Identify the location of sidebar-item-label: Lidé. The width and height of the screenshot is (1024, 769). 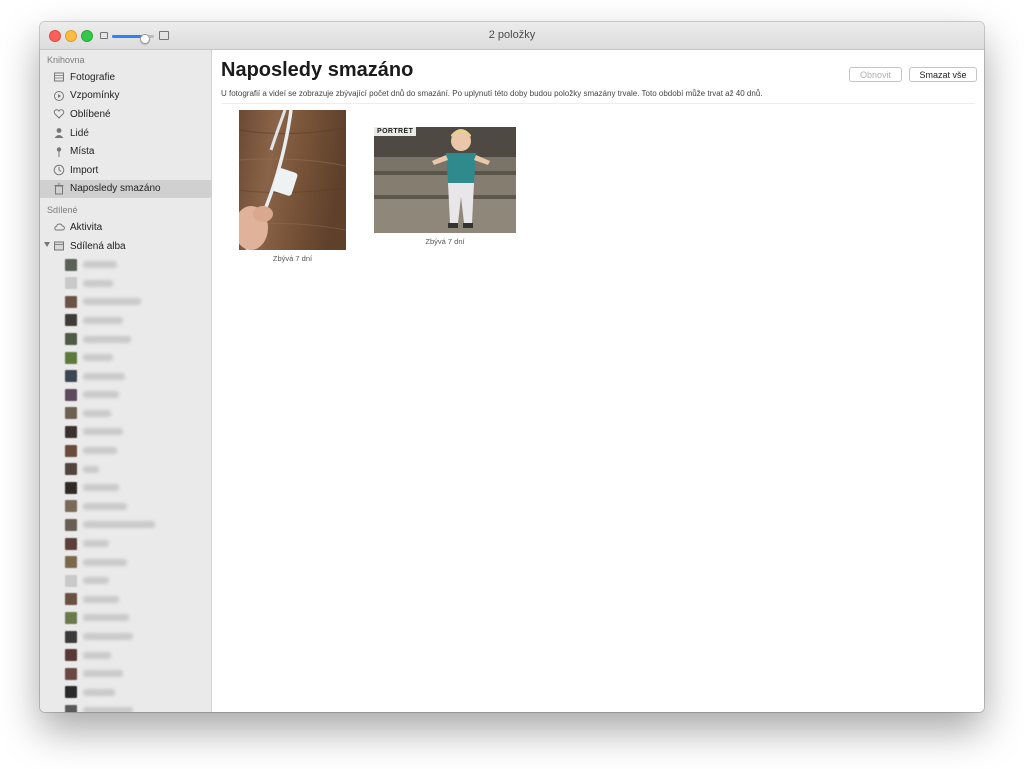
(79, 133).